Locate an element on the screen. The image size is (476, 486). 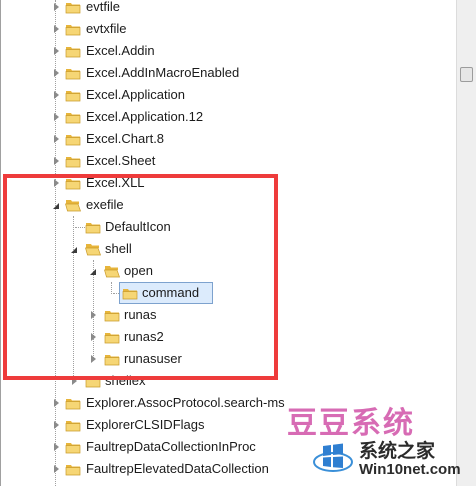
tree-item-label: command is located at coordinates (170, 293).